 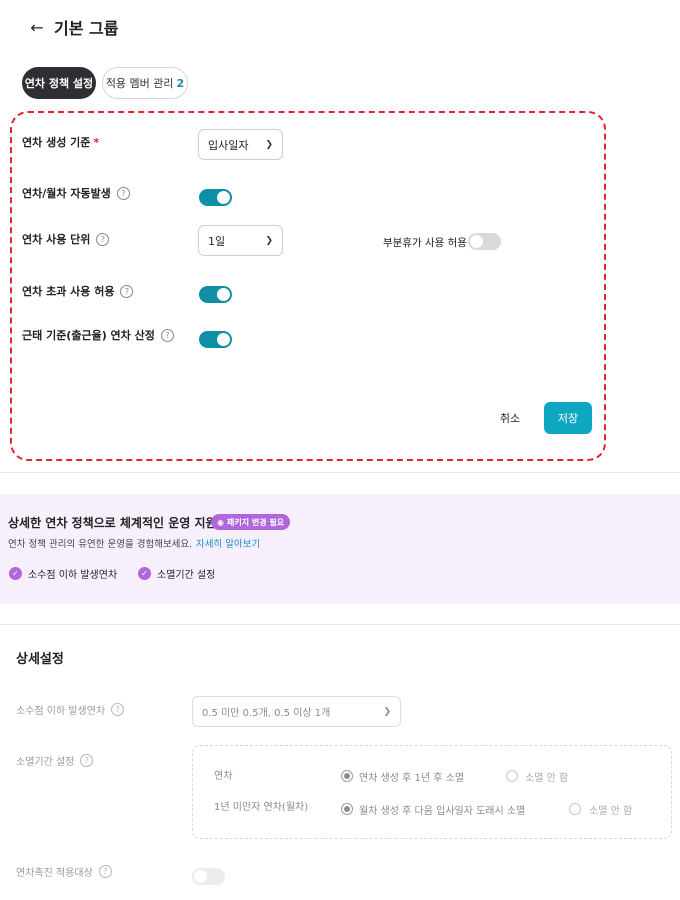 What do you see at coordinates (66, 193) in the screenshot?
I see `auto-label-text: 연차/월차 자동발생` at bounding box center [66, 193].